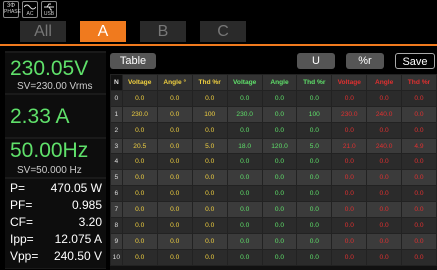 The height and width of the screenshot is (270, 437). I want to click on tab-b: B, so click(163, 31).